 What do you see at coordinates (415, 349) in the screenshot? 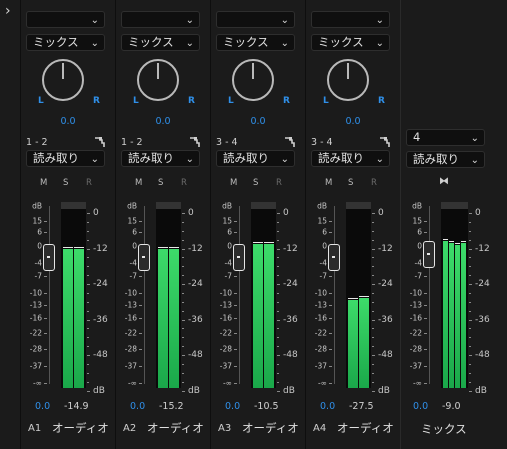
I see `fader-scale-label: -28` at bounding box center [415, 349].